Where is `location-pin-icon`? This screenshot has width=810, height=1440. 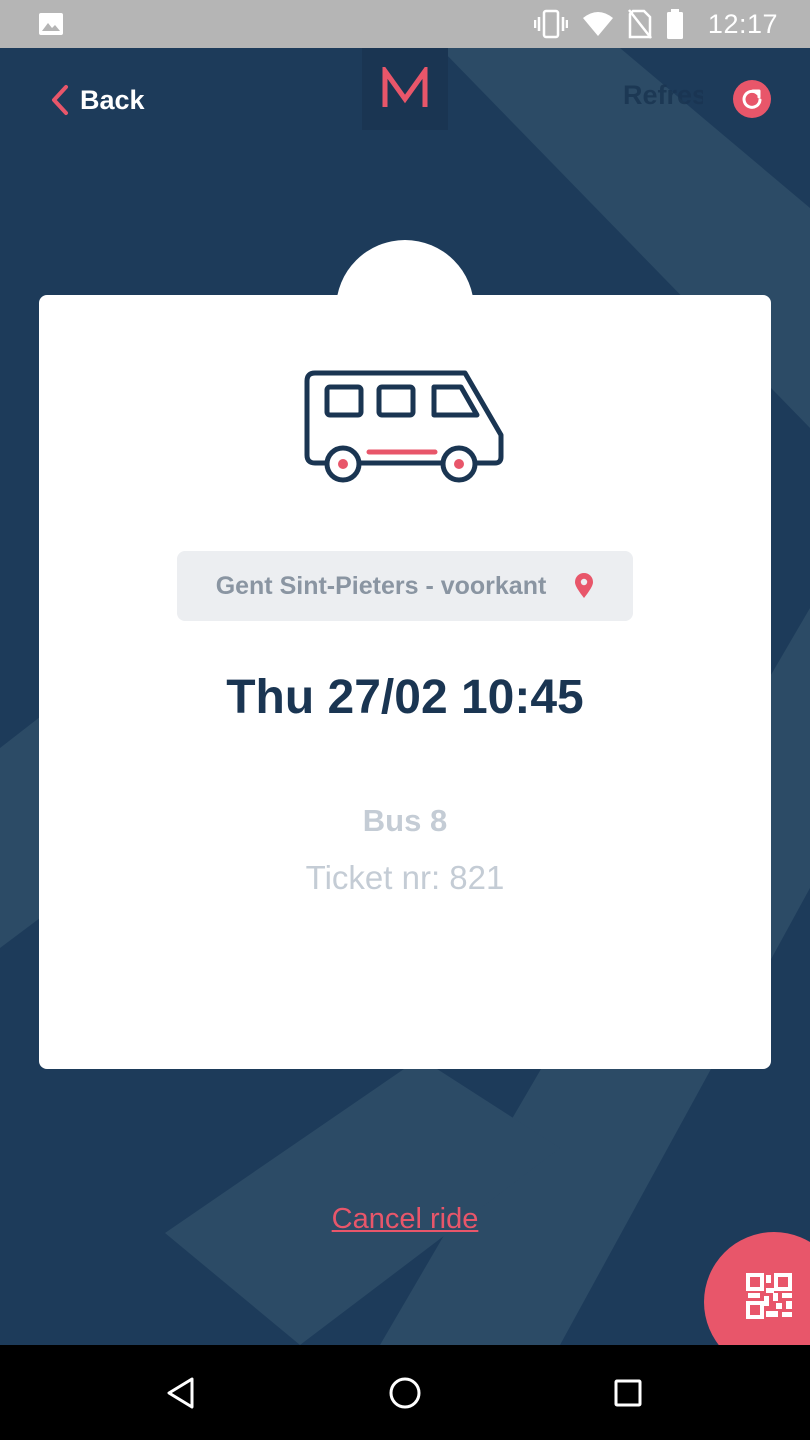
location-pin-icon is located at coordinates (584, 585).